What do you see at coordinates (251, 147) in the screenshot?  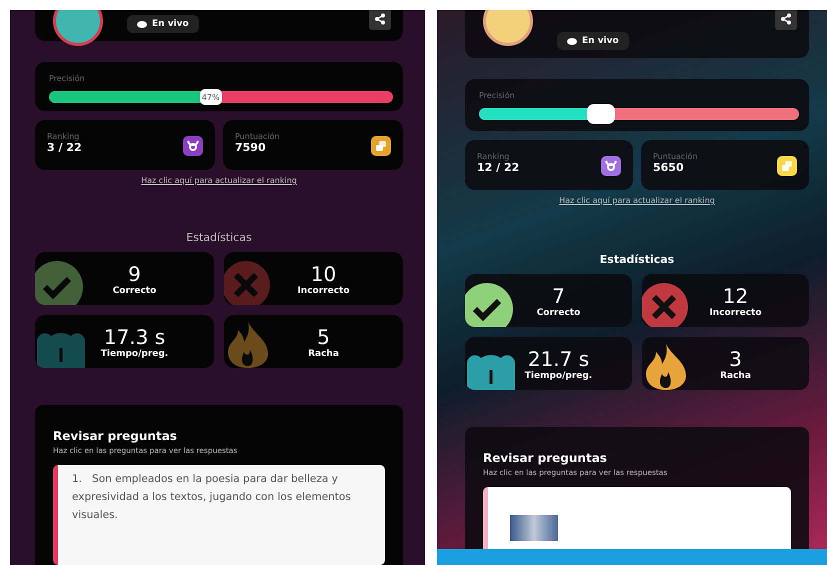 I see `score-value: 7590` at bounding box center [251, 147].